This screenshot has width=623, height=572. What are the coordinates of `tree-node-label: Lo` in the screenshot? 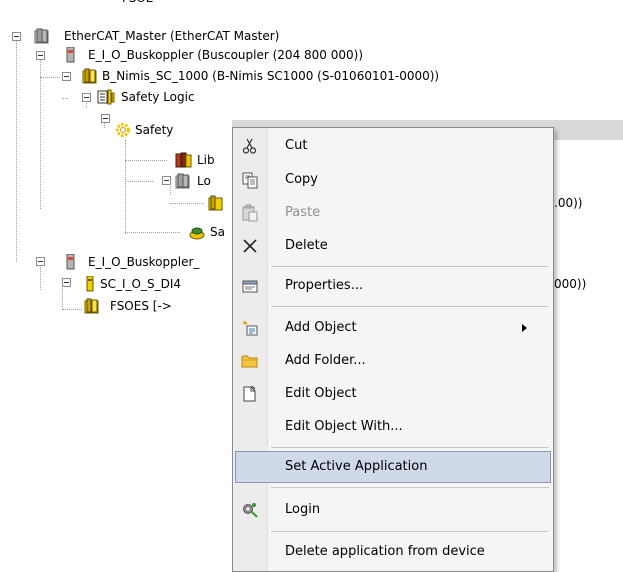 It's located at (204, 181).